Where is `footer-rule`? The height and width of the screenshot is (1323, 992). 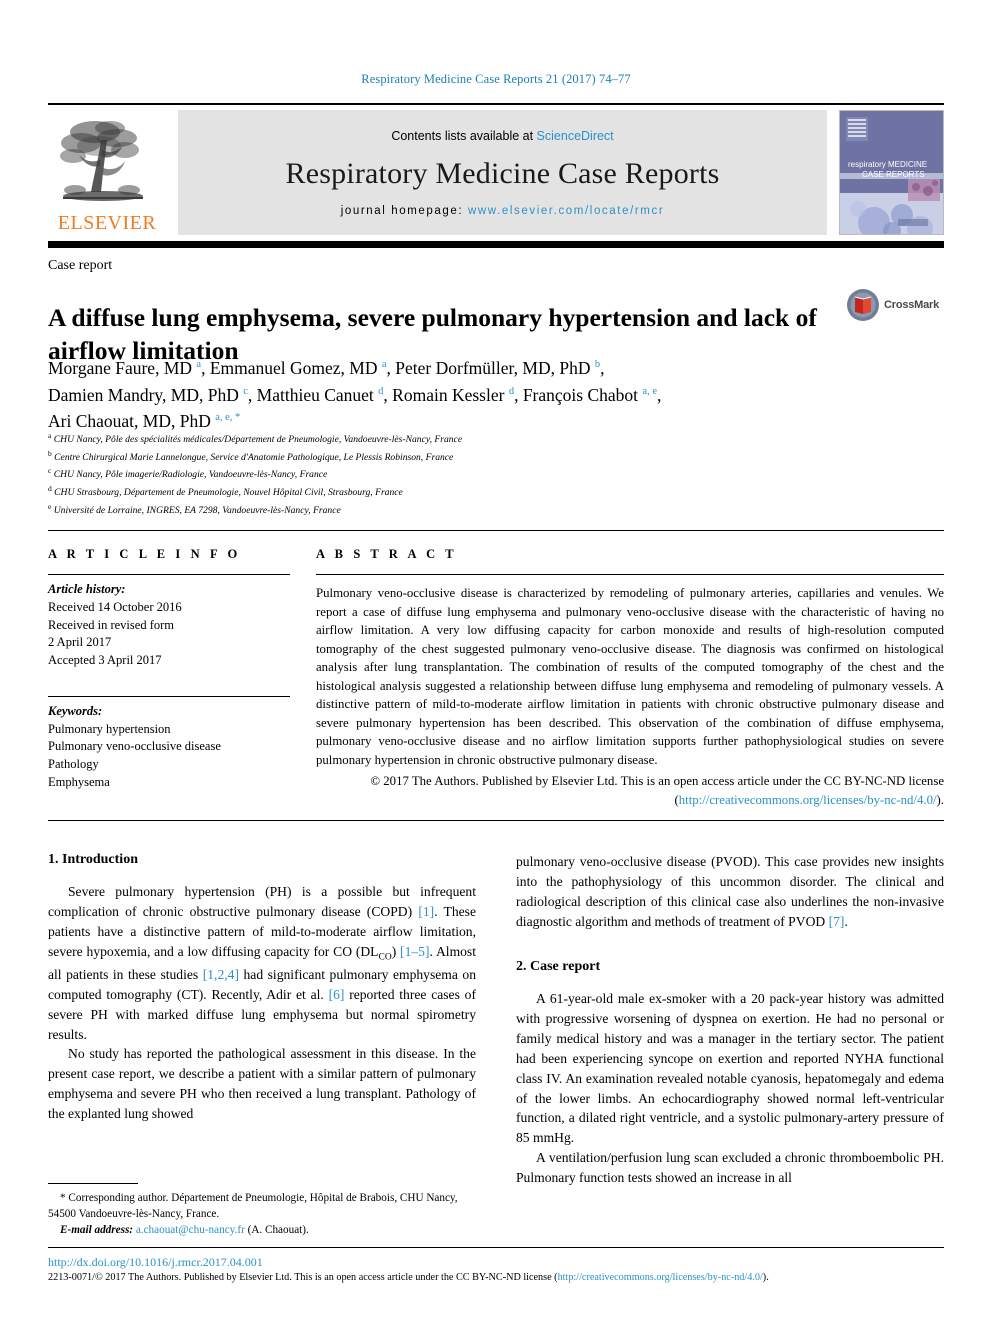
footer-rule is located at coordinates (496, 1247).